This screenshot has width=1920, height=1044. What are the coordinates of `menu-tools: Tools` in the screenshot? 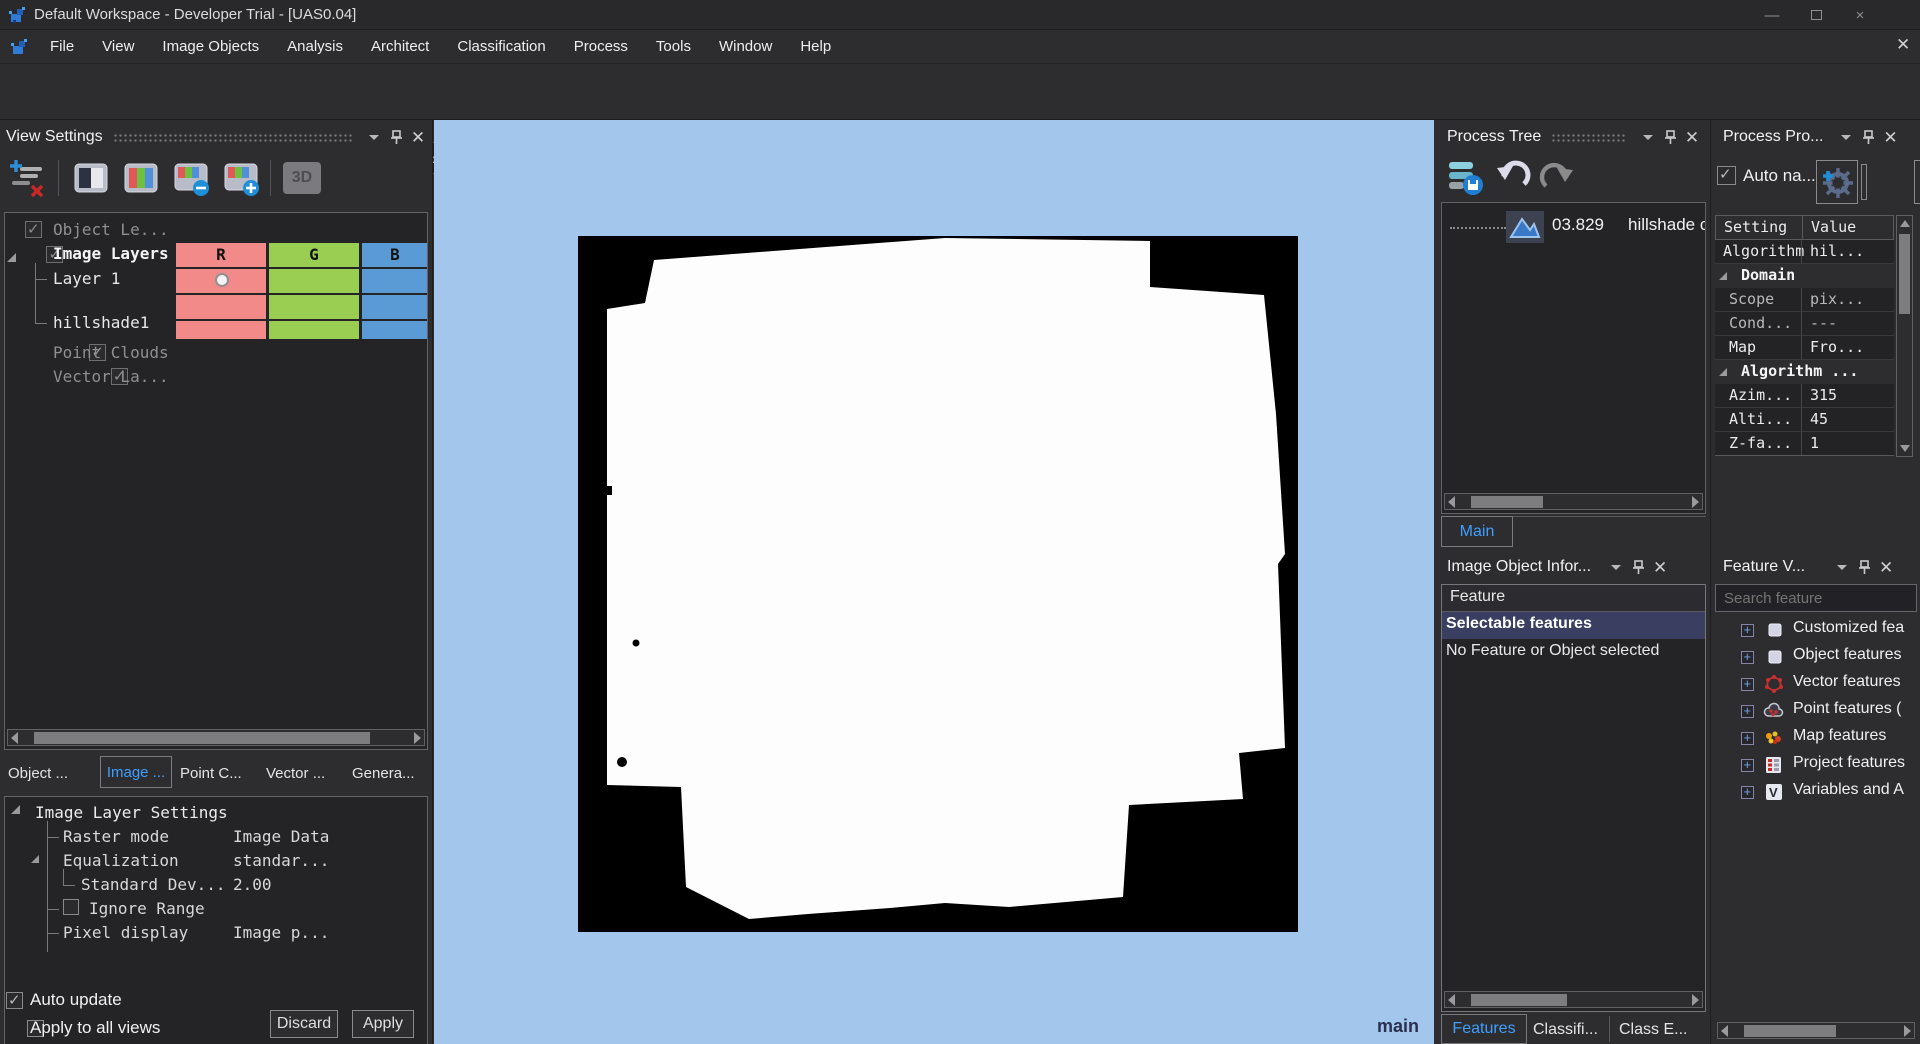 It's located at (673, 46).